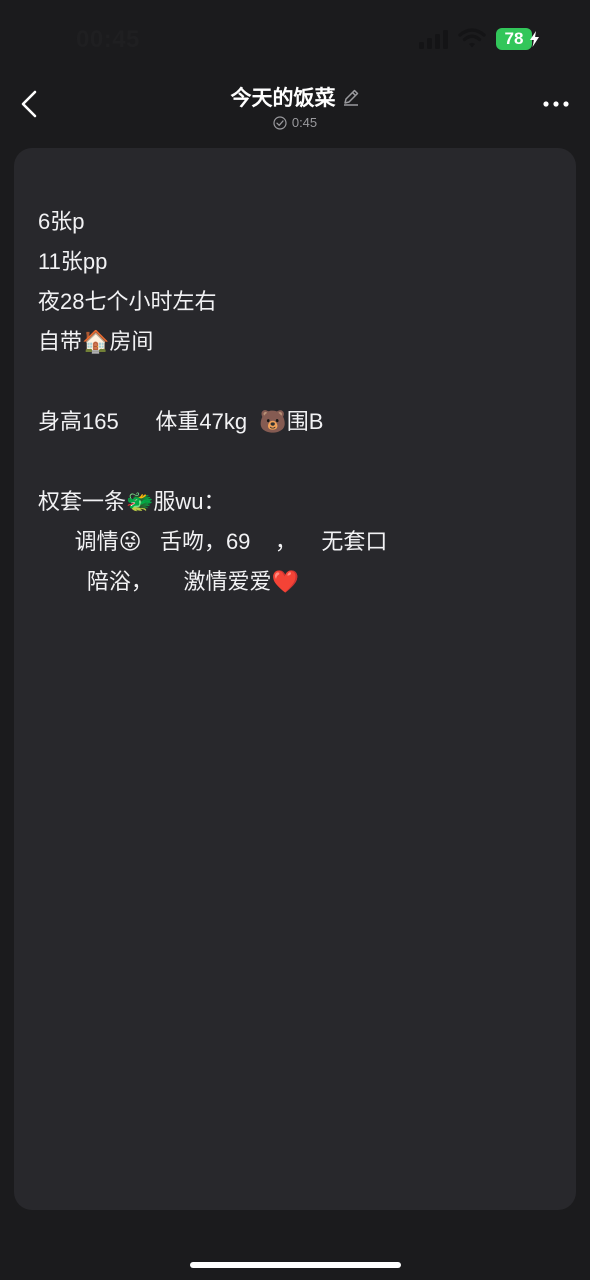 This screenshot has width=590, height=1280. Describe the element at coordinates (433, 39) in the screenshot. I see `signal-icon` at that location.